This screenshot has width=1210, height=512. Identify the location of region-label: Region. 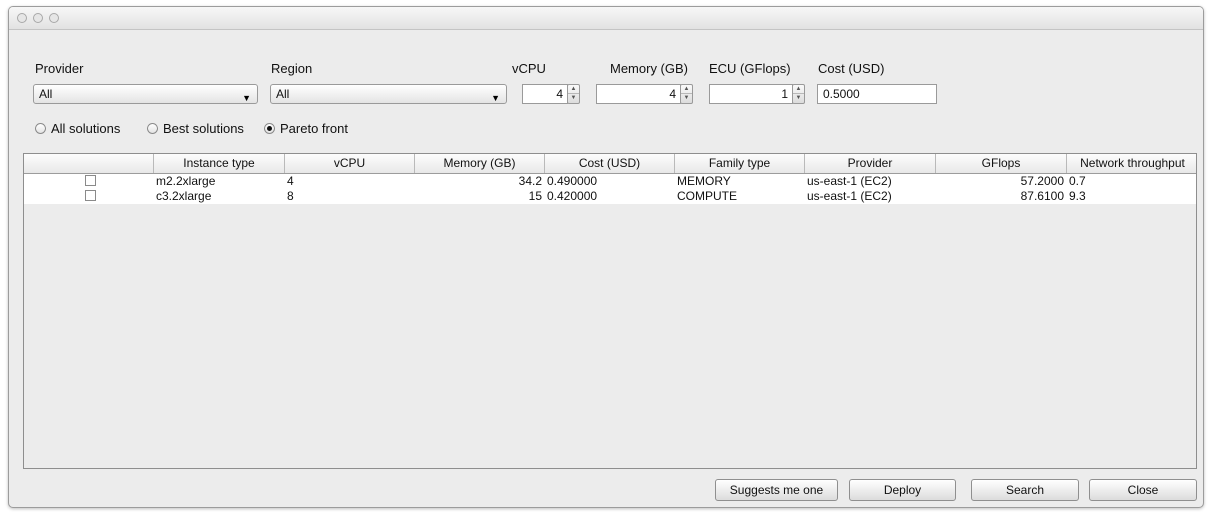
(292, 68).